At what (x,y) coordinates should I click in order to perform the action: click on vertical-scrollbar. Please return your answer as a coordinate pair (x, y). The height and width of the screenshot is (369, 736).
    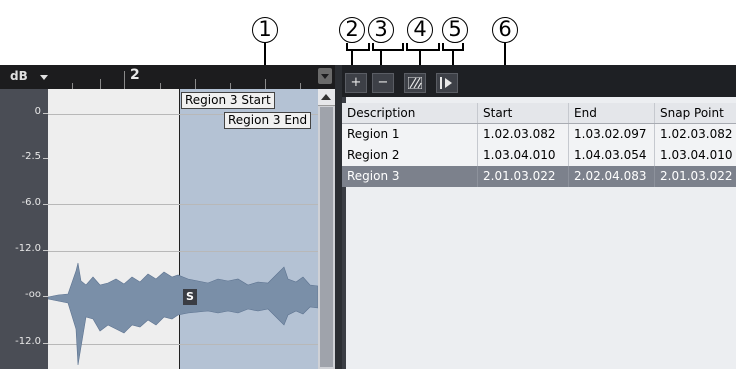
    Looking at the image, I should click on (326, 229).